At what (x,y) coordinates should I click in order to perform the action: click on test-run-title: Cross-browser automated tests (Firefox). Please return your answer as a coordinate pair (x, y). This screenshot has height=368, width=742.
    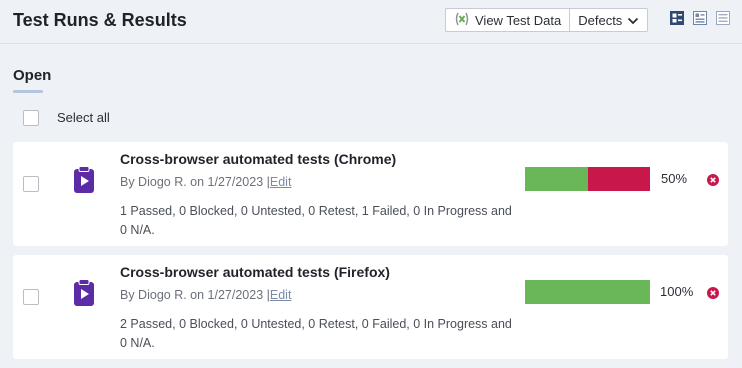
    Looking at the image, I should click on (255, 272).